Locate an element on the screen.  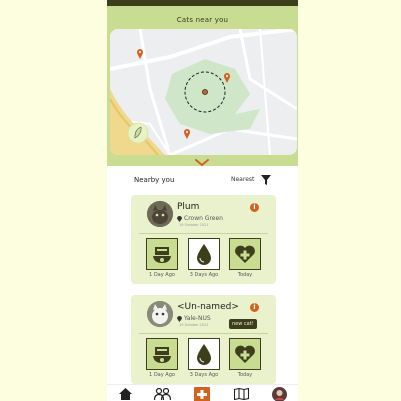
cat-location-label: Crown Green is located at coordinates (203, 218).